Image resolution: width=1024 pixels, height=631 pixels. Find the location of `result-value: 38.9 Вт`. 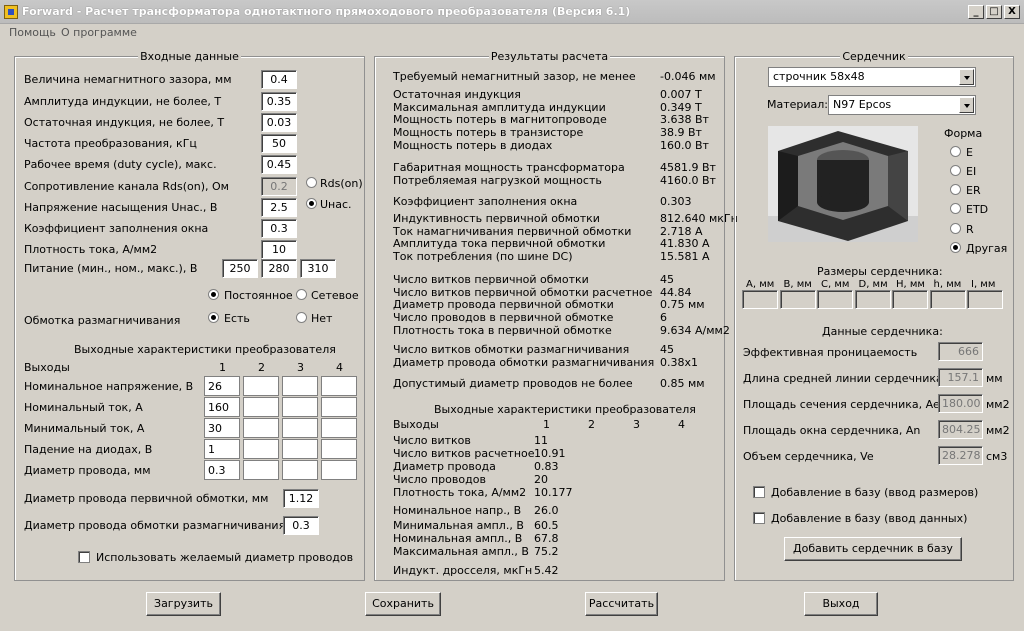

result-value: 38.9 Вт is located at coordinates (681, 133).